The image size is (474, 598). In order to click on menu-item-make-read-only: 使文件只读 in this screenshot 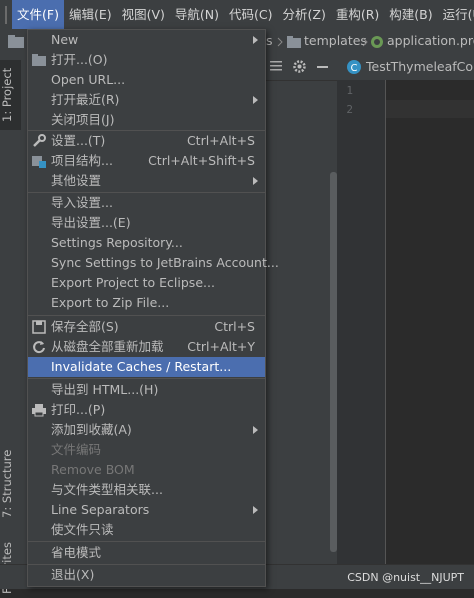, I will do `click(146, 530)`.